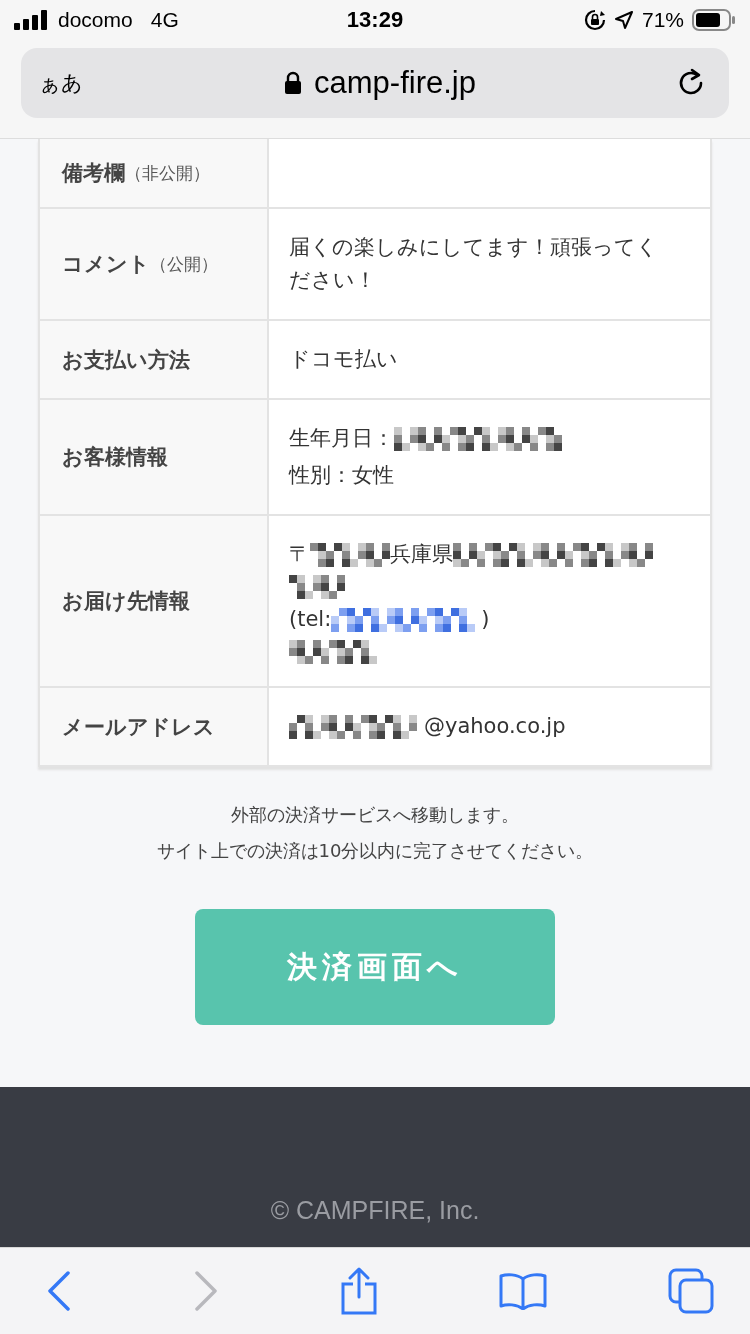 This screenshot has height=1334, width=750. I want to click on back-icon, so click(59, 1291).